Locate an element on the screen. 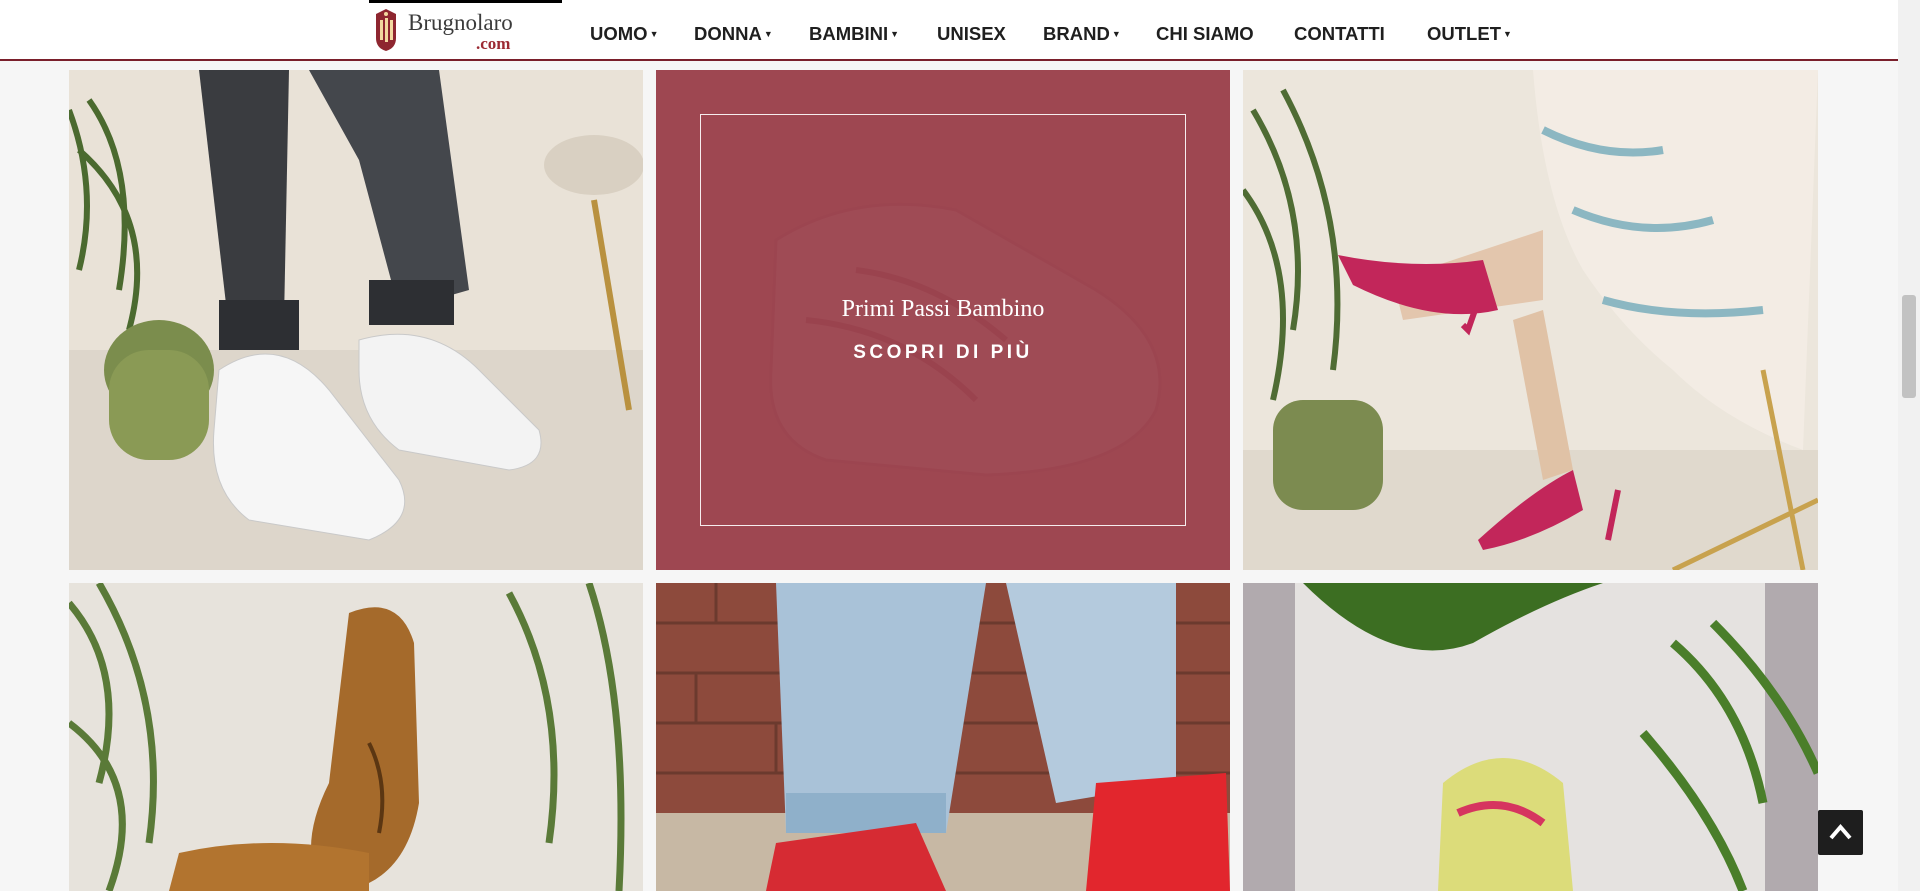  back-to-top-button is located at coordinates (1840, 832).